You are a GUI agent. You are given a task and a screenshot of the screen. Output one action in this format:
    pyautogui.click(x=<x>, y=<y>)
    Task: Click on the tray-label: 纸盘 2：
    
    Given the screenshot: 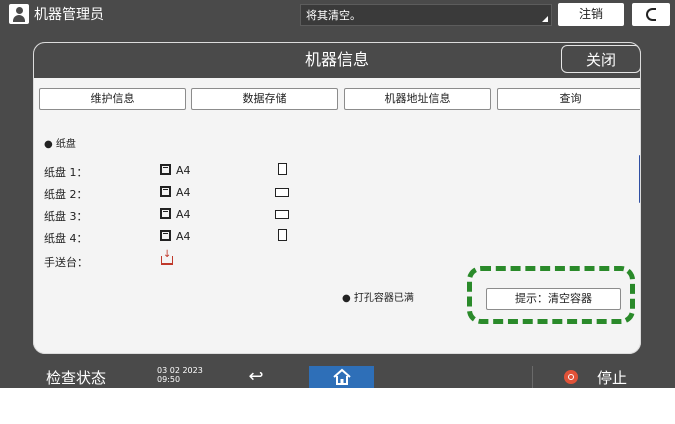 What is the action you would take?
    pyautogui.click(x=66, y=194)
    